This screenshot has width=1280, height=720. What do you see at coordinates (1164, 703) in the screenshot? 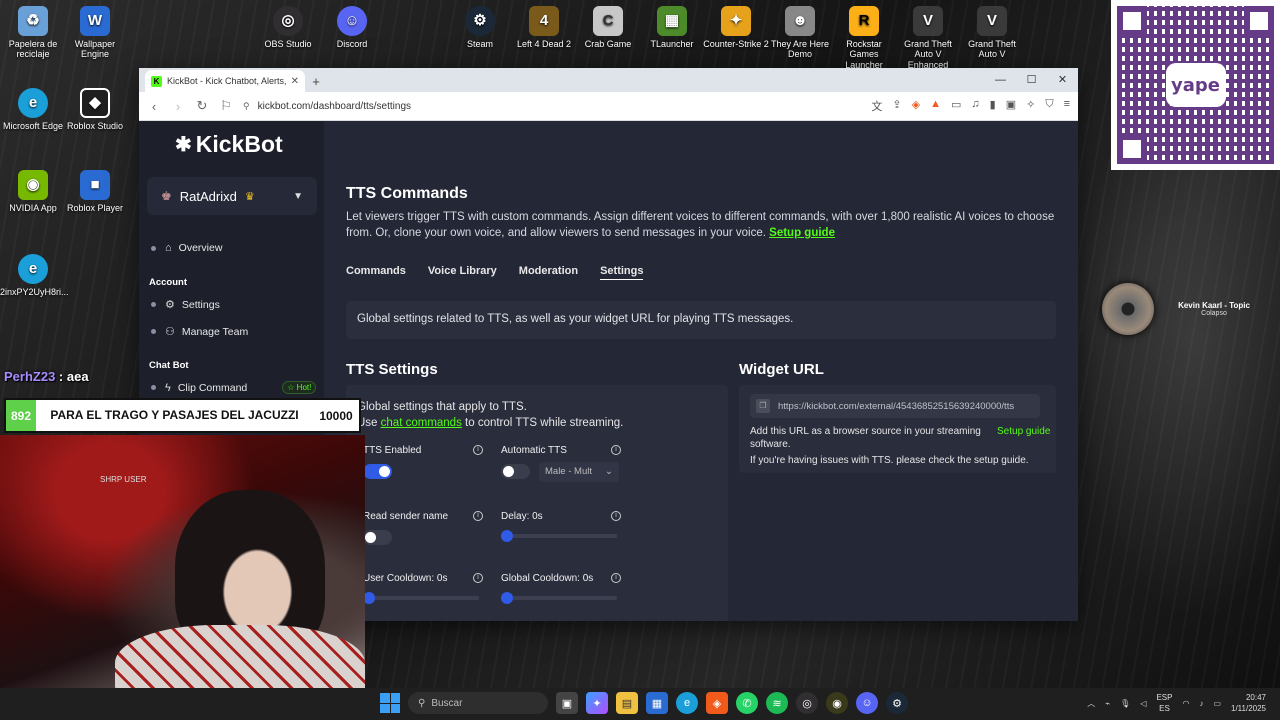
I see `language-indicator: ESP ES` at bounding box center [1164, 703].